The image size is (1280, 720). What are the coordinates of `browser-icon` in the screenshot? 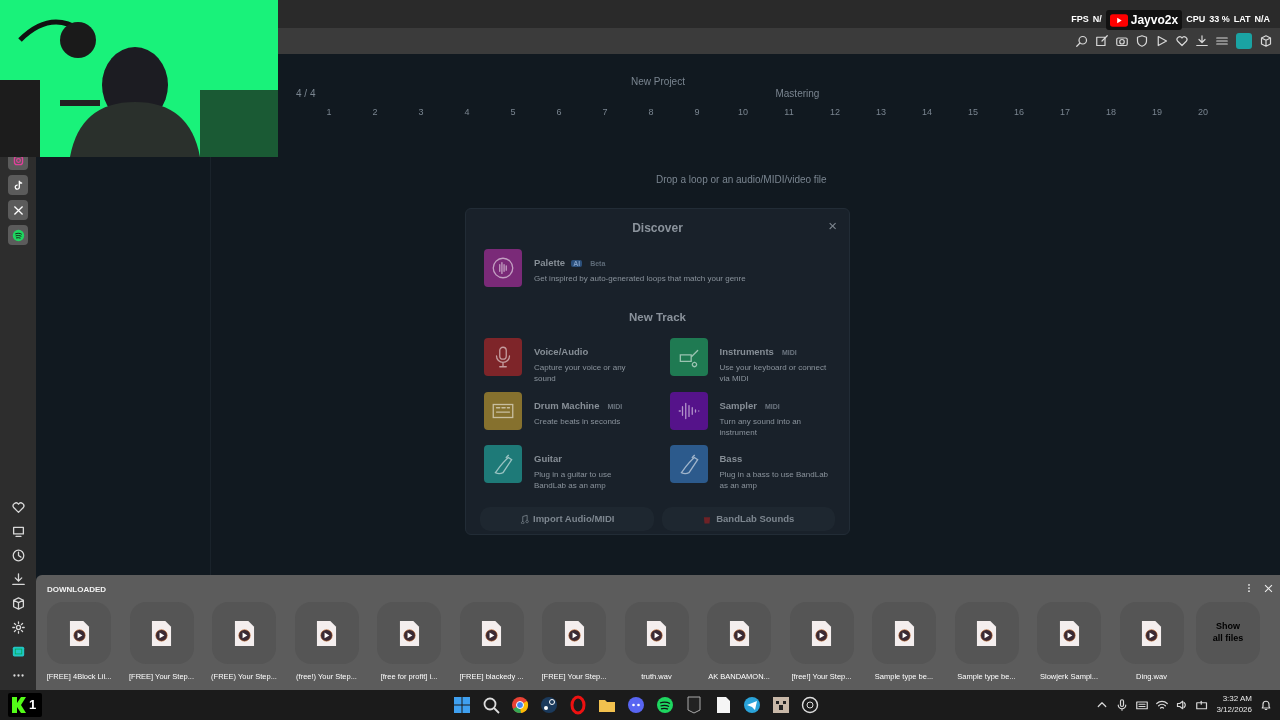 It's located at (520, 705).